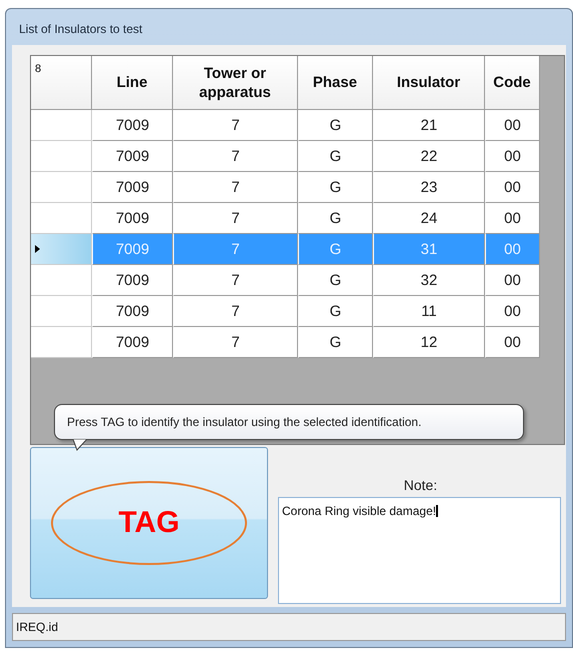 The height and width of the screenshot is (652, 573). What do you see at coordinates (235, 83) in the screenshot?
I see `column-header: Tower or apparatus` at bounding box center [235, 83].